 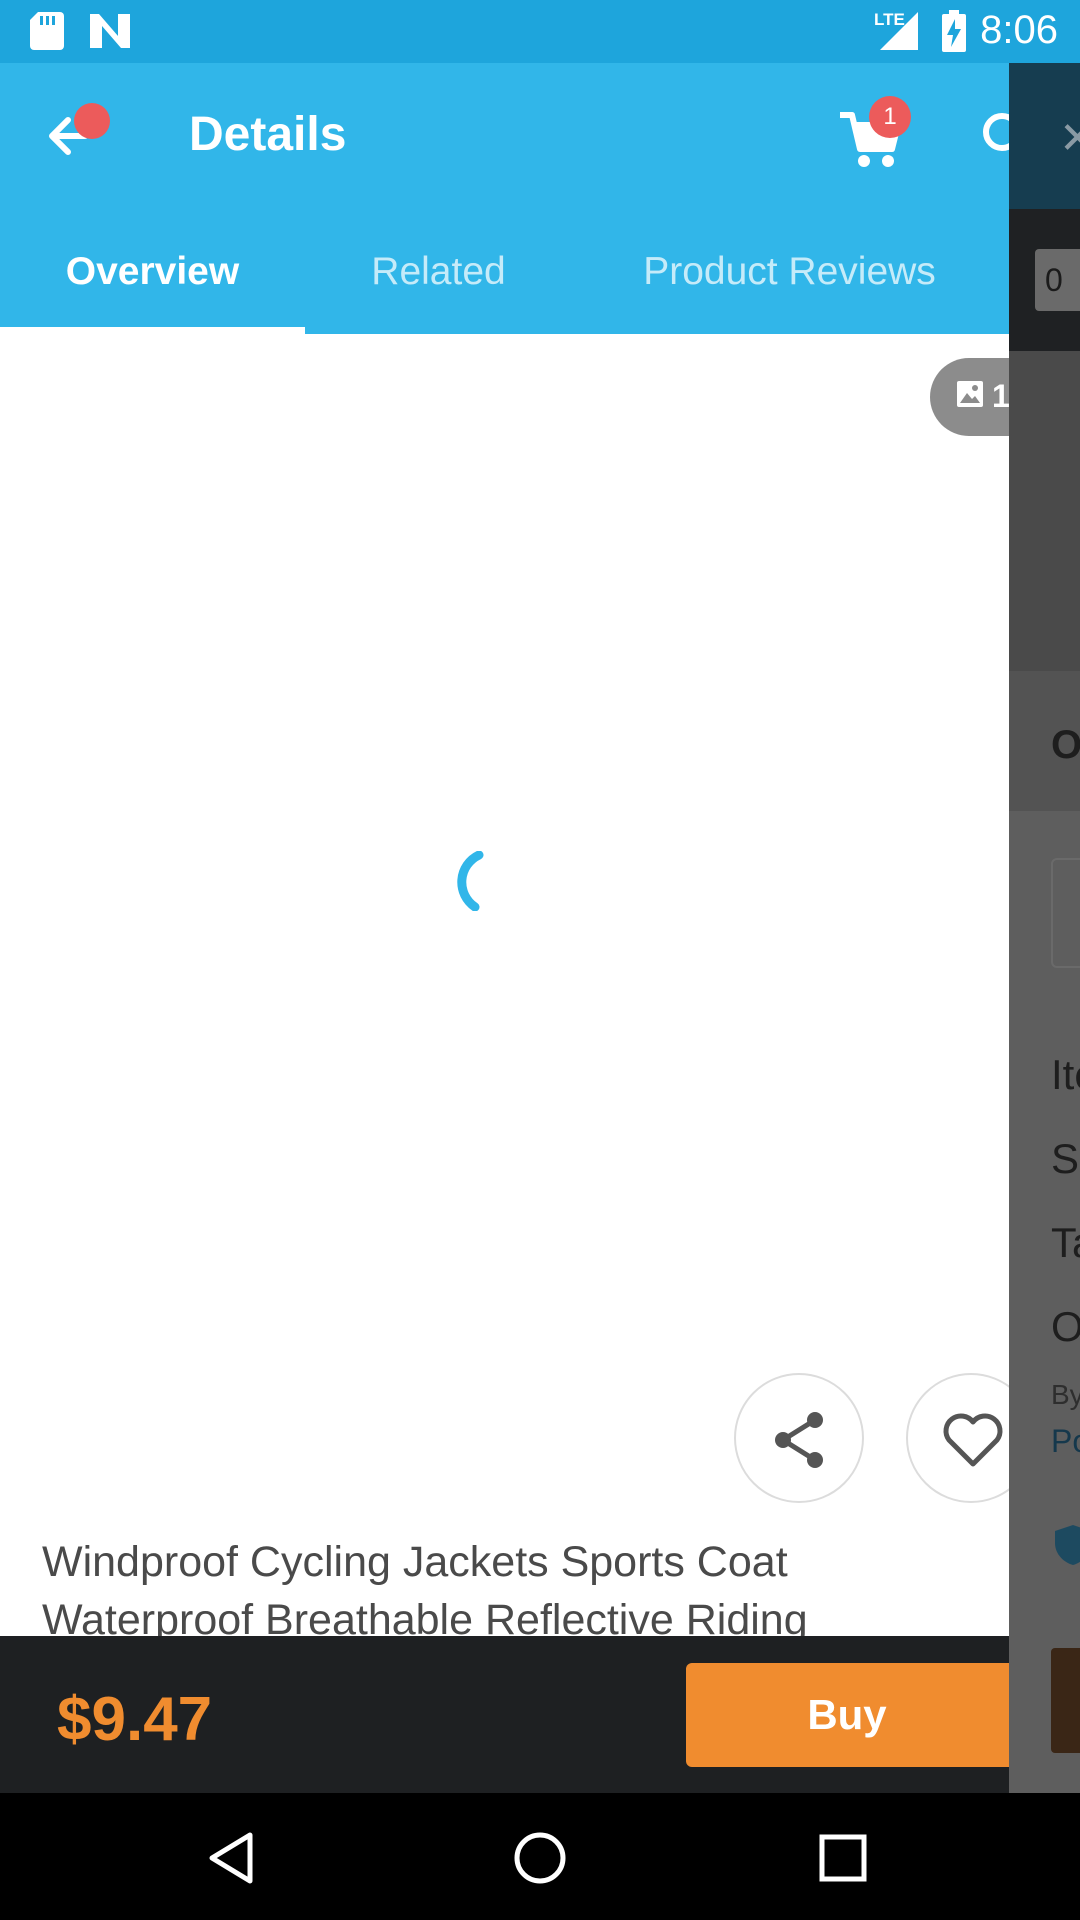 What do you see at coordinates (973, 1440) in the screenshot?
I see `heart-icon` at bounding box center [973, 1440].